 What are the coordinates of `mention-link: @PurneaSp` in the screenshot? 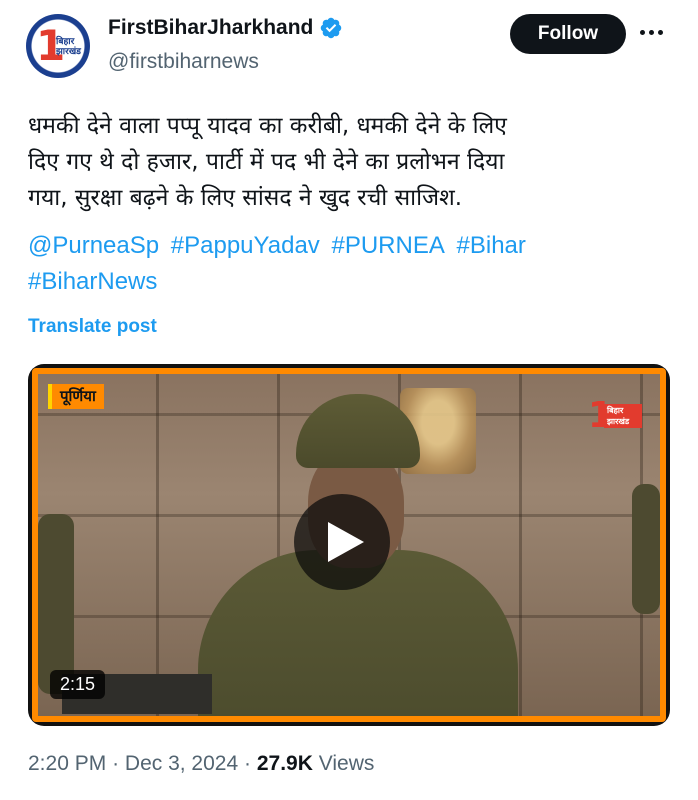 It's located at (93, 245).